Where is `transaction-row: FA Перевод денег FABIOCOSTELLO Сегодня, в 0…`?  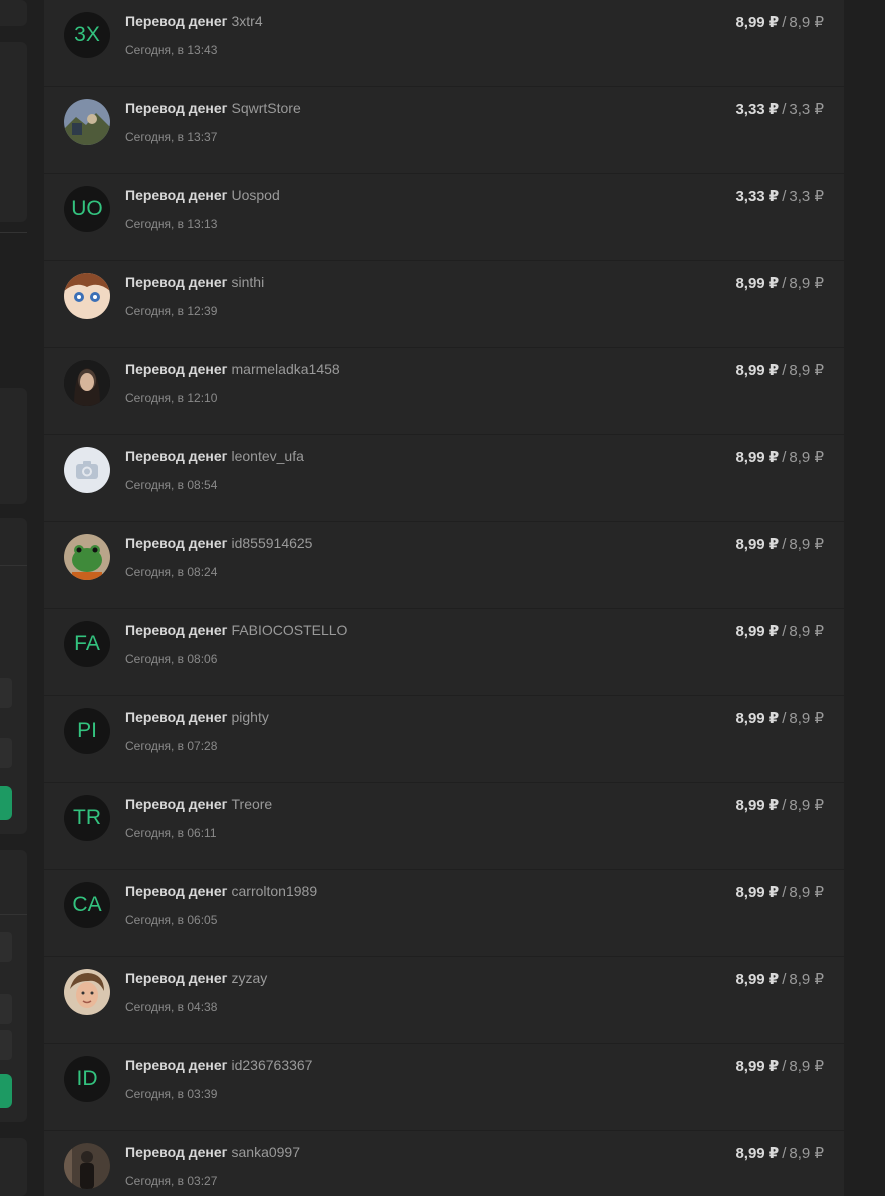 transaction-row: FA Перевод денег FABIOCOSTELLO Сегодня, в 0… is located at coordinates (444, 652).